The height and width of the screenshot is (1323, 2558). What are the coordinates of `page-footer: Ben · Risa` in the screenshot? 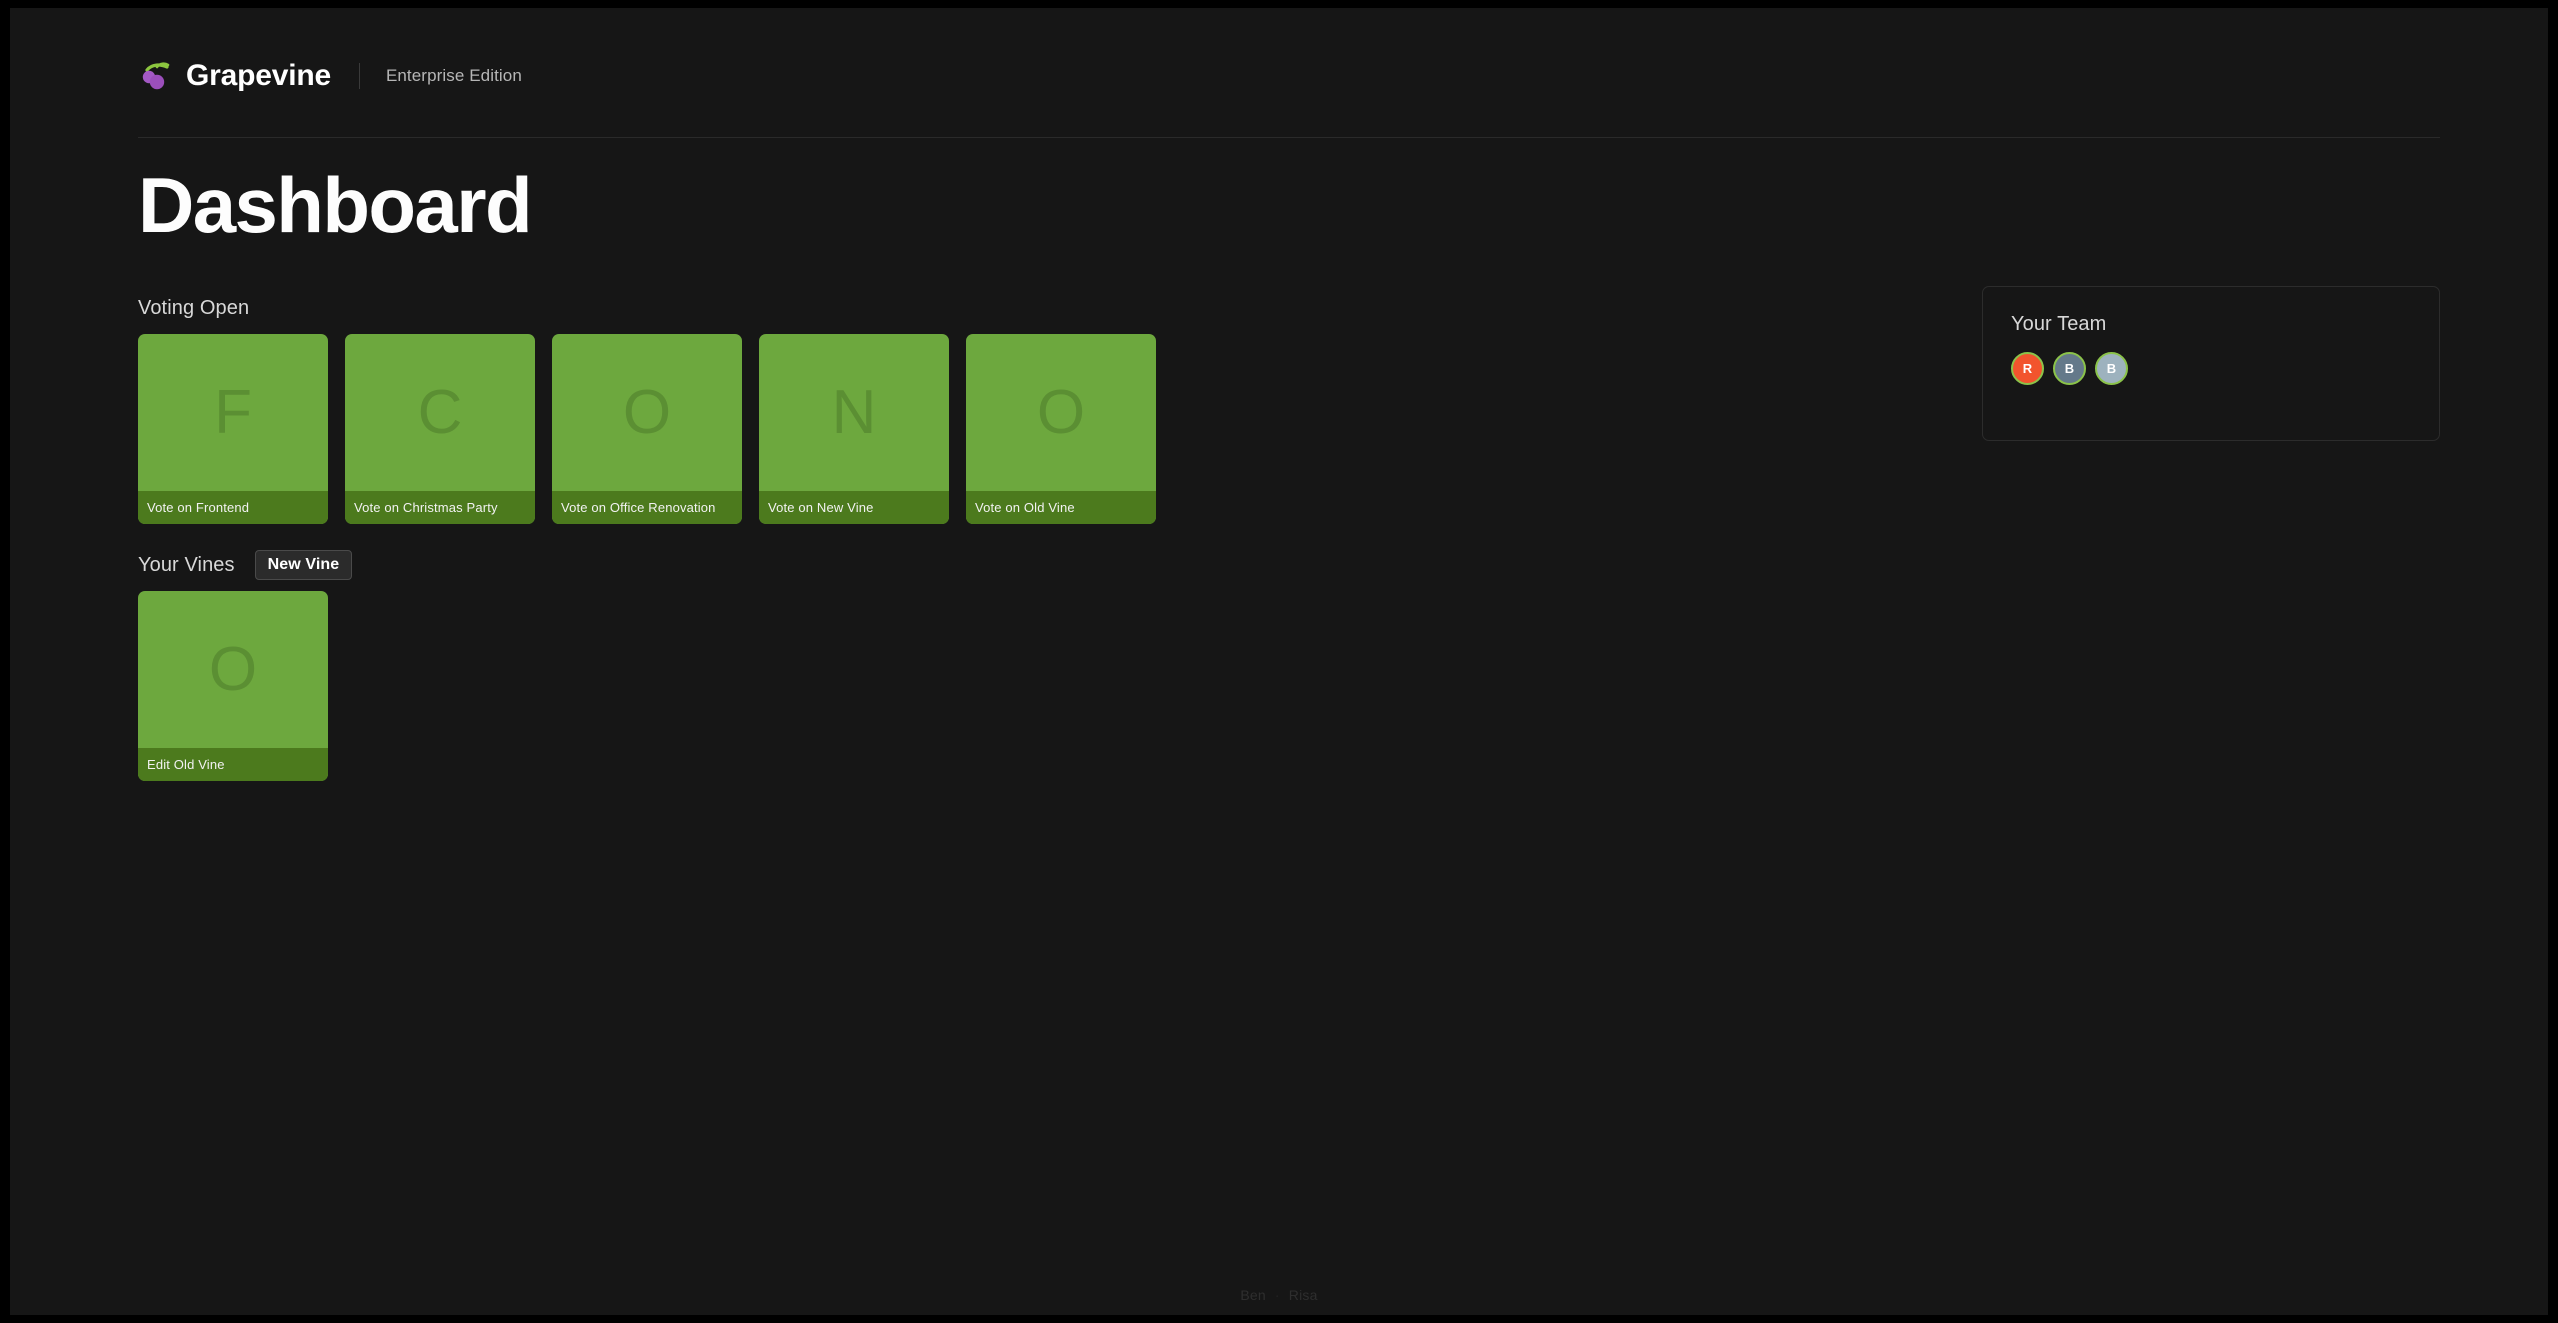 It's located at (1279, 1295).